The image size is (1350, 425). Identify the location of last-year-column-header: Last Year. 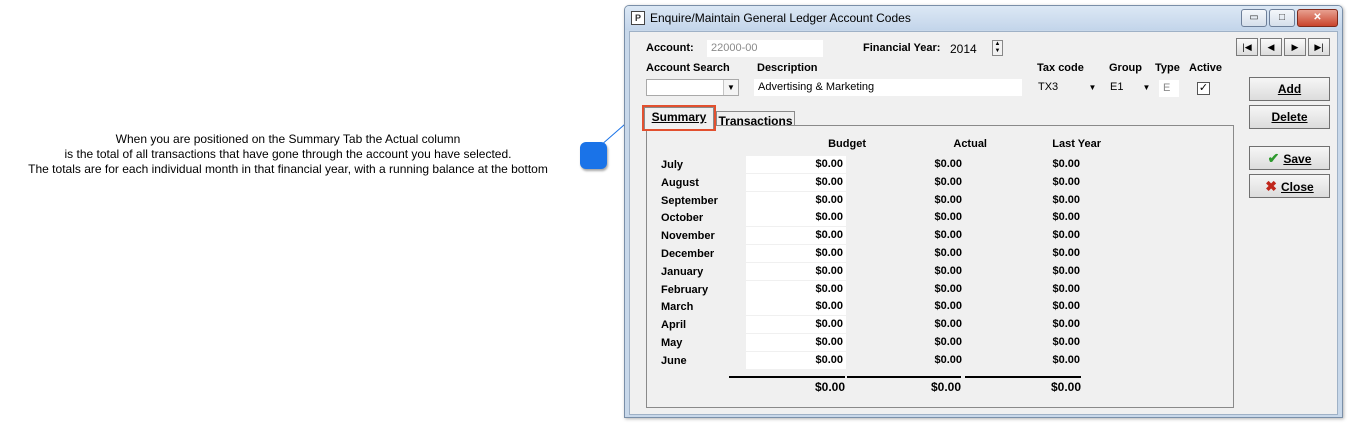
(1076, 144).